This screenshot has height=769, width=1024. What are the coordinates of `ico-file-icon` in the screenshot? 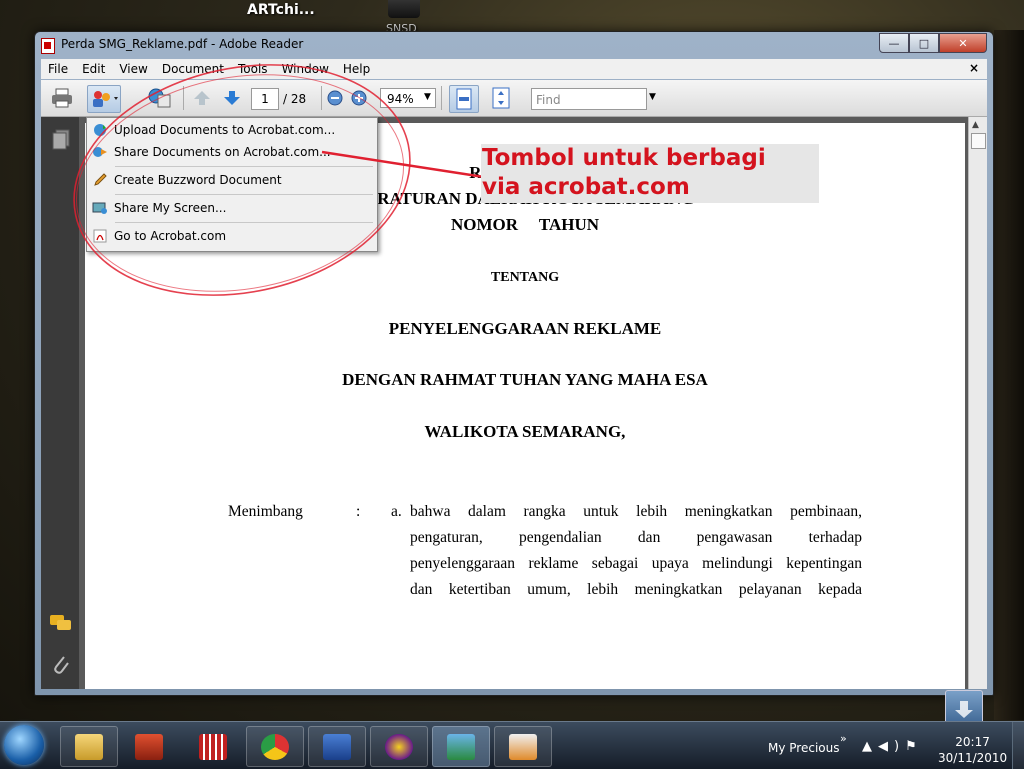 It's located at (523, 746).